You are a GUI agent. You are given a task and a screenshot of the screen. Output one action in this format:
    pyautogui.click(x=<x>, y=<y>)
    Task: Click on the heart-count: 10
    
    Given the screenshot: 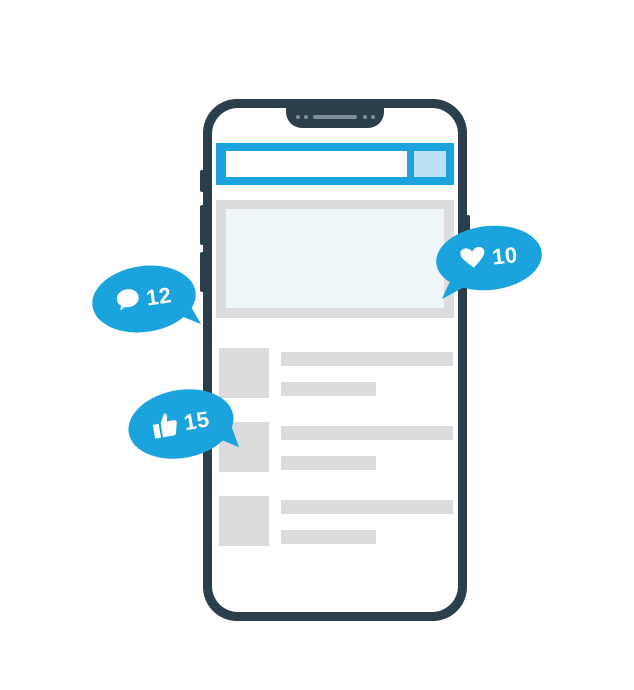 What is the action you would take?
    pyautogui.click(x=504, y=256)
    